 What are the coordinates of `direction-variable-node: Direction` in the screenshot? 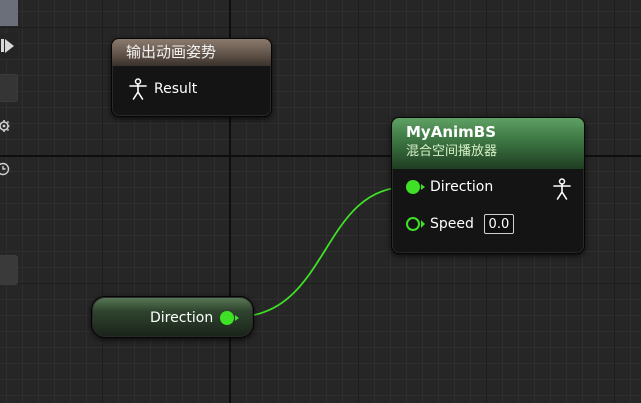 It's located at (172, 317).